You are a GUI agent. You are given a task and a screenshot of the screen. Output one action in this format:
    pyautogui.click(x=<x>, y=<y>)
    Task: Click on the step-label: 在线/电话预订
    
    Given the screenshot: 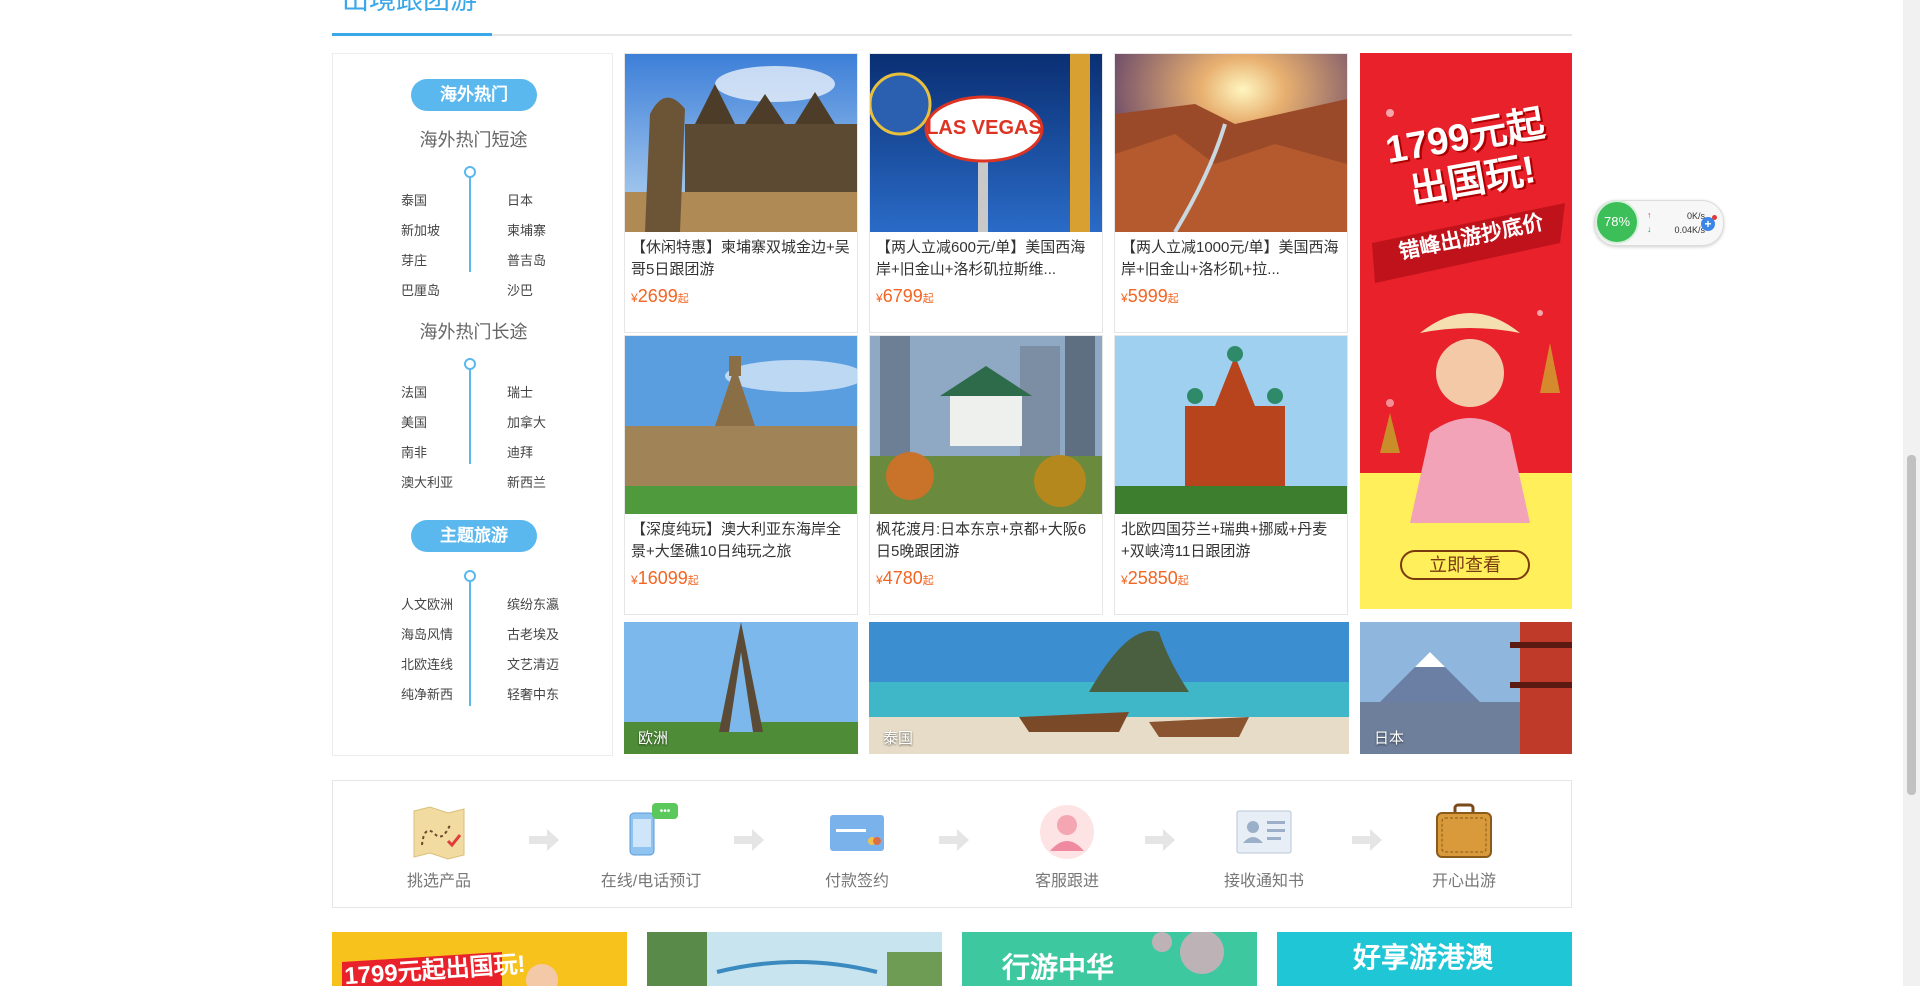 What is the action you would take?
    pyautogui.click(x=651, y=881)
    